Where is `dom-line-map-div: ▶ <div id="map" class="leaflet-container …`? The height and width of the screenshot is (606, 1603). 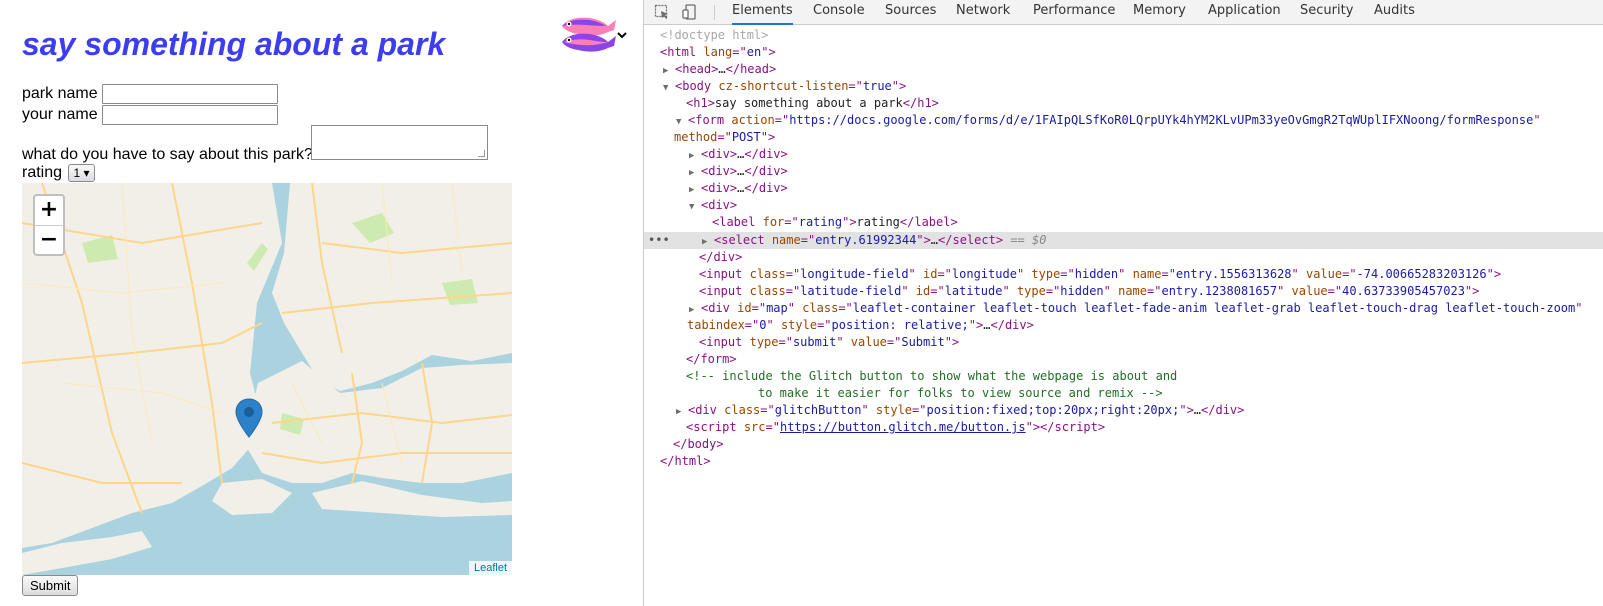
dom-line-map-div: ▶ <div id="map" class="leaflet-container … is located at coordinates (1135, 308).